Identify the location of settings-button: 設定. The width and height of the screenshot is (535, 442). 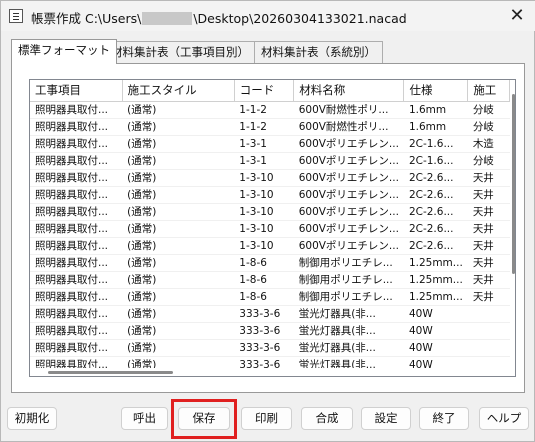
(386, 418).